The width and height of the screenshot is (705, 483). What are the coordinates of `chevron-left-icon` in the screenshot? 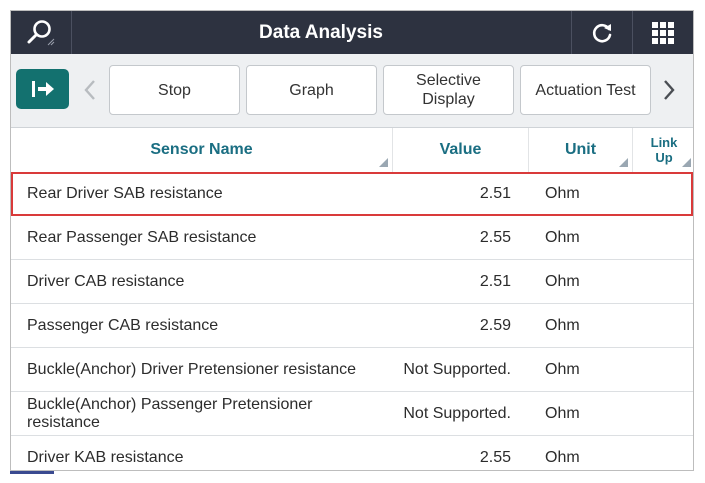 It's located at (89, 90).